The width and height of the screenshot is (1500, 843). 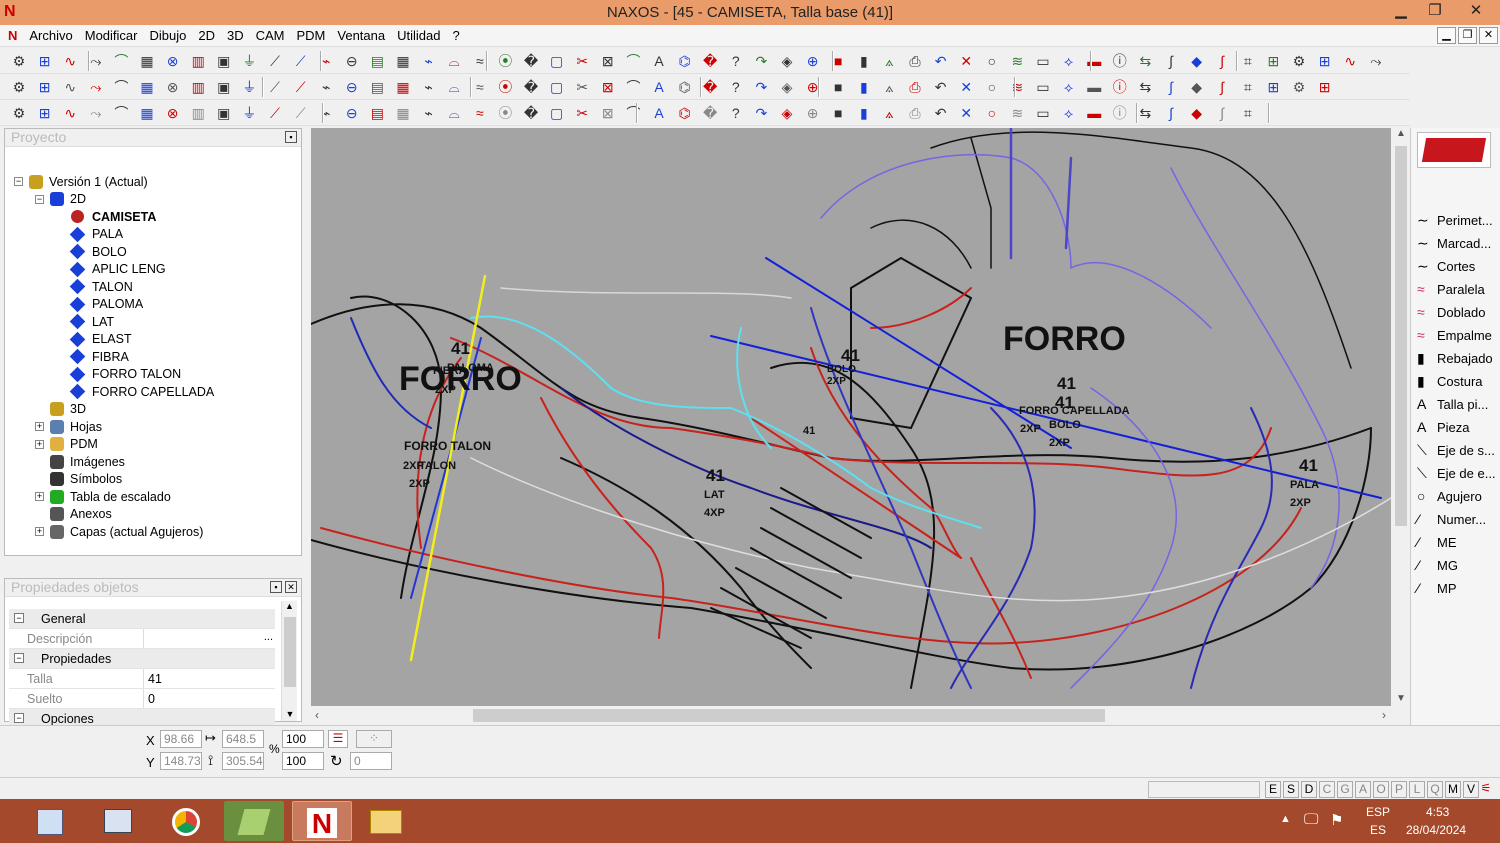 I want to click on tree-item: PALOMA, so click(x=106, y=304).